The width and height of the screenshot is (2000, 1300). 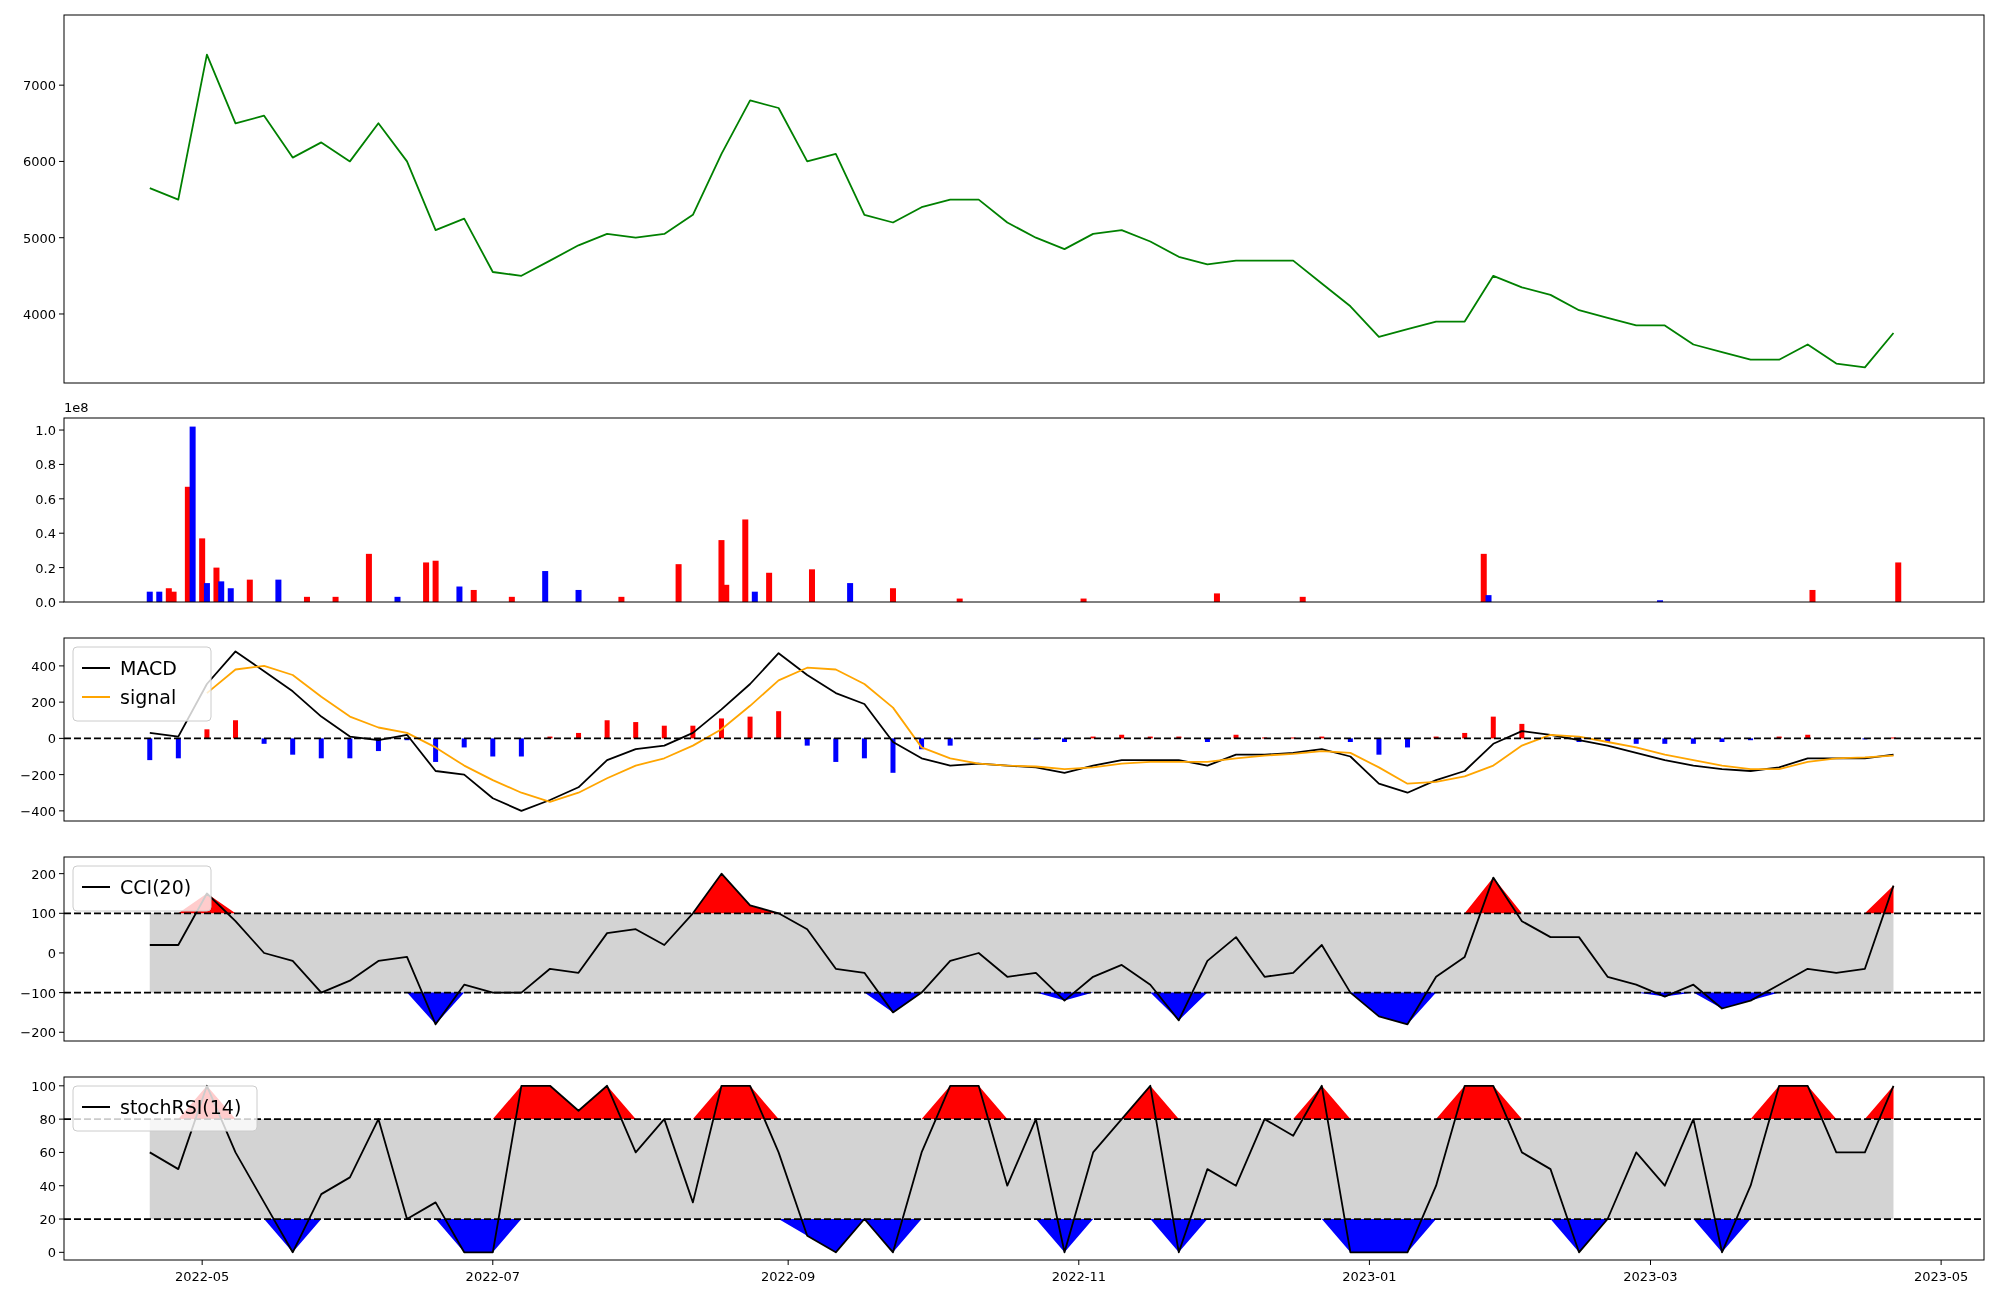 I want to click on x-tick-label: 2023-03, so click(x=1650, y=1276).